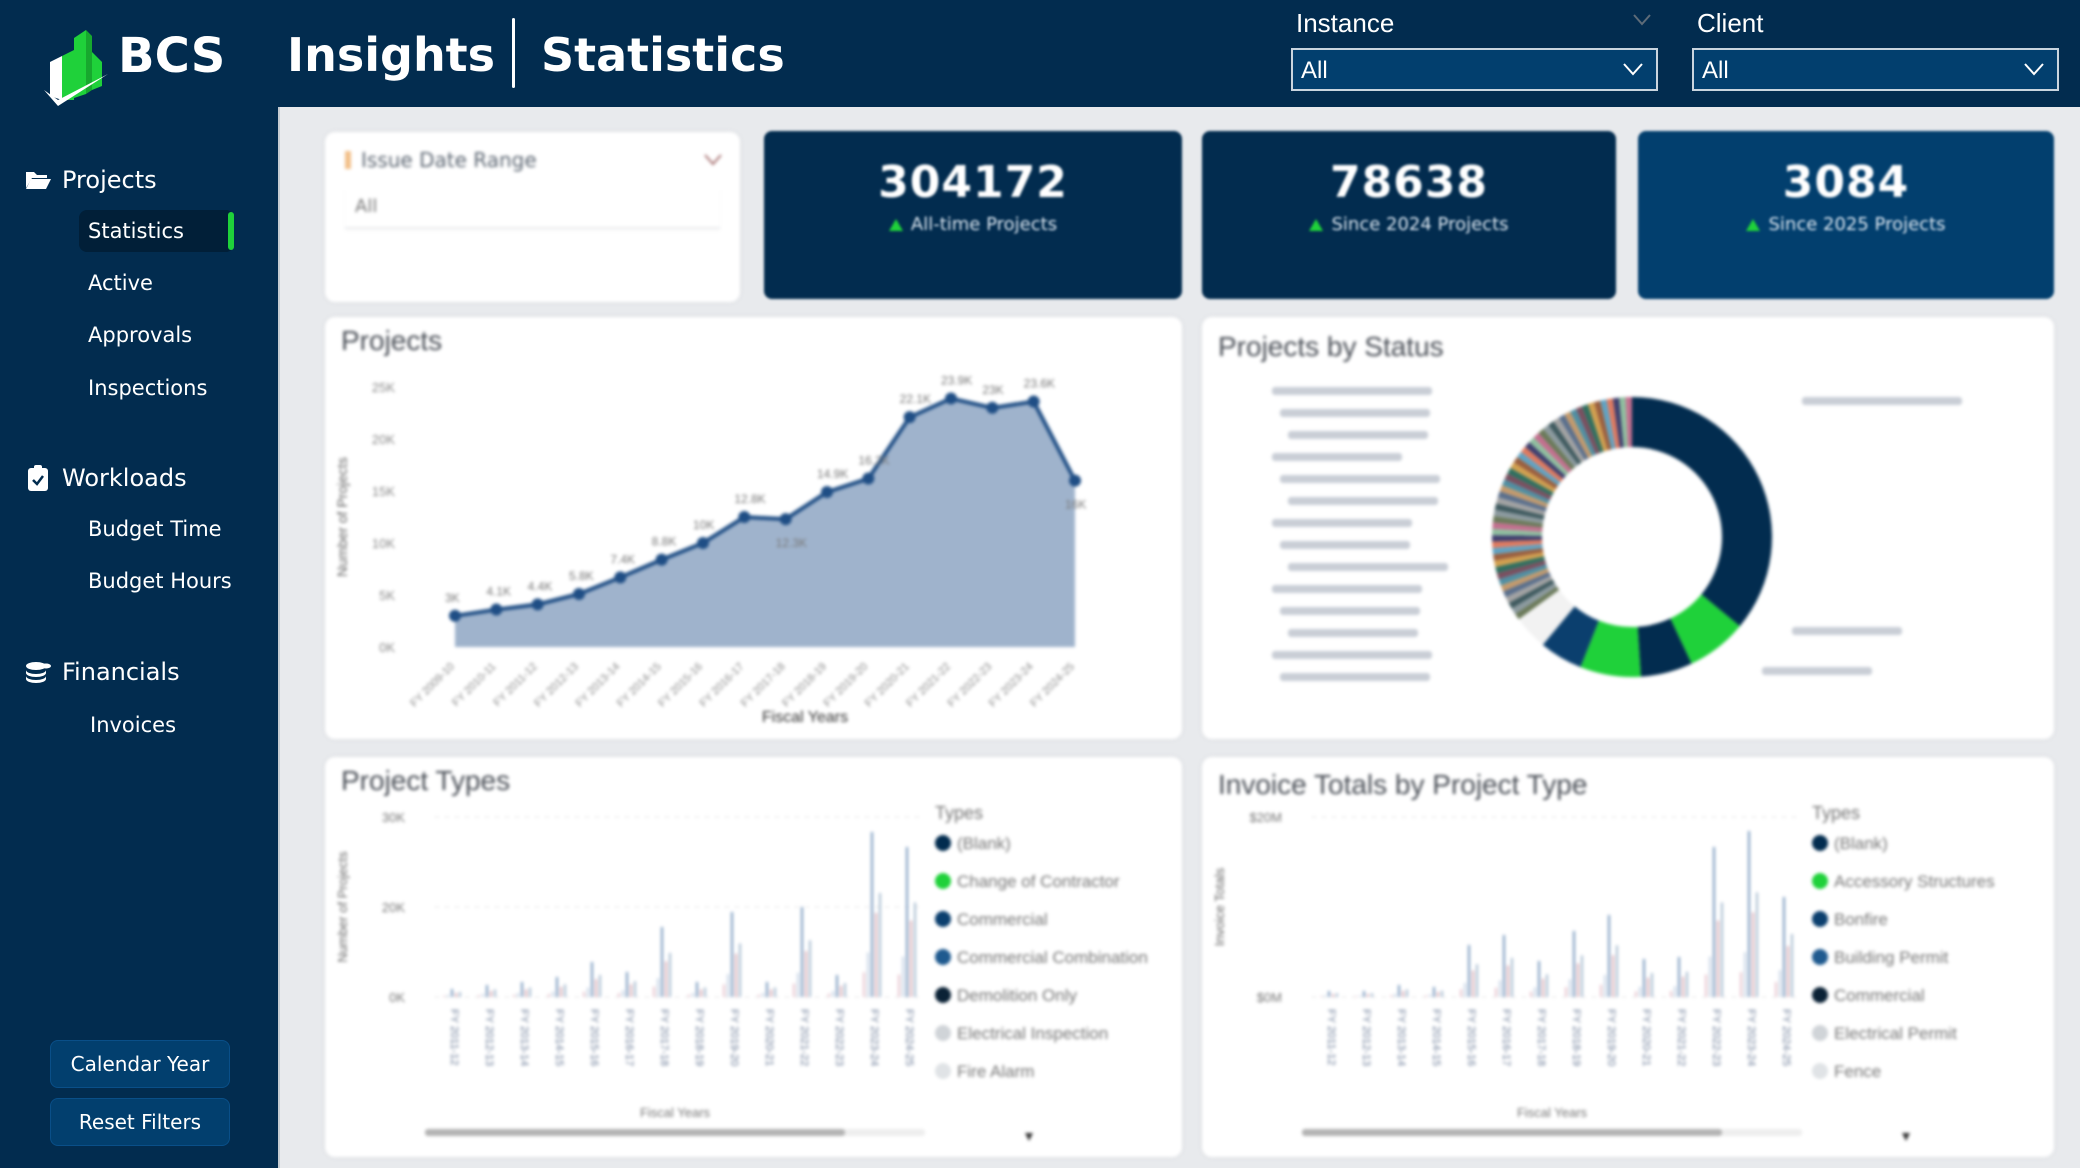 The image size is (2080, 1168). Describe the element at coordinates (38, 180) in the screenshot. I see `folder-open-icon` at that location.